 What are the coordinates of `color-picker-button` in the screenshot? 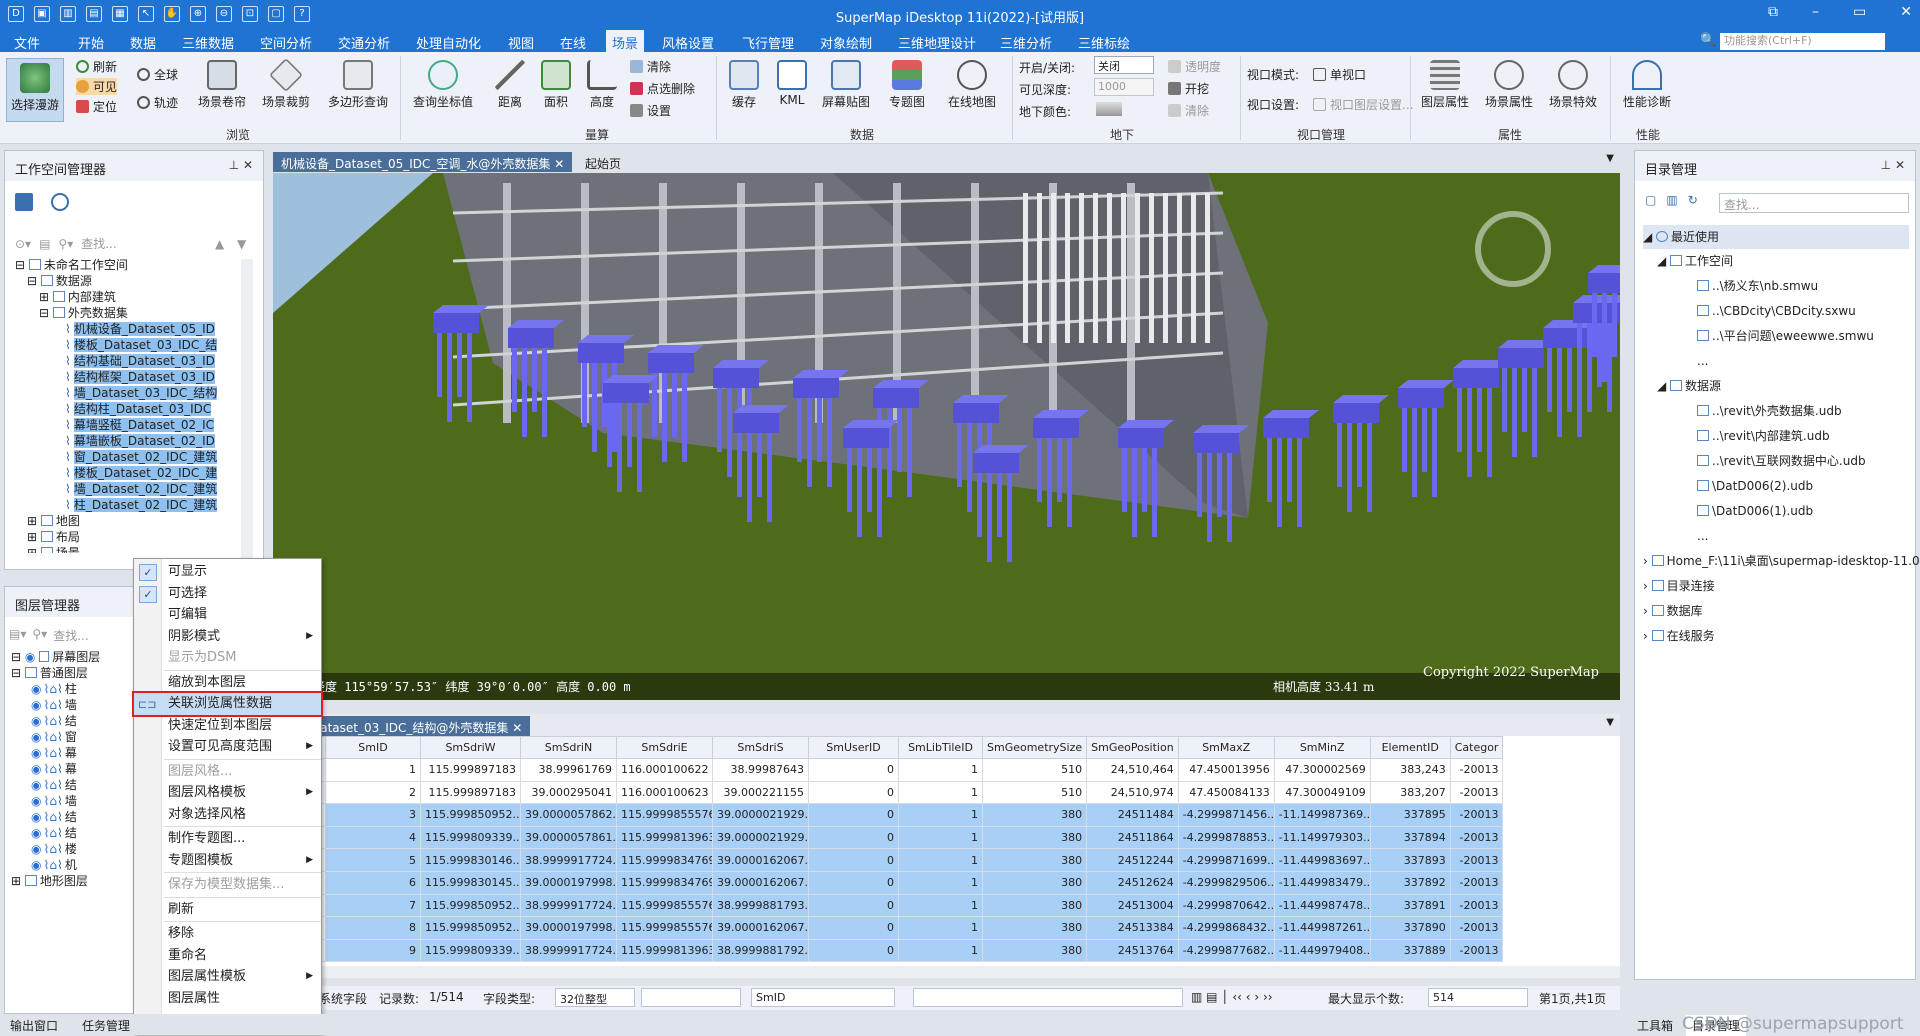 It's located at (1109, 109).